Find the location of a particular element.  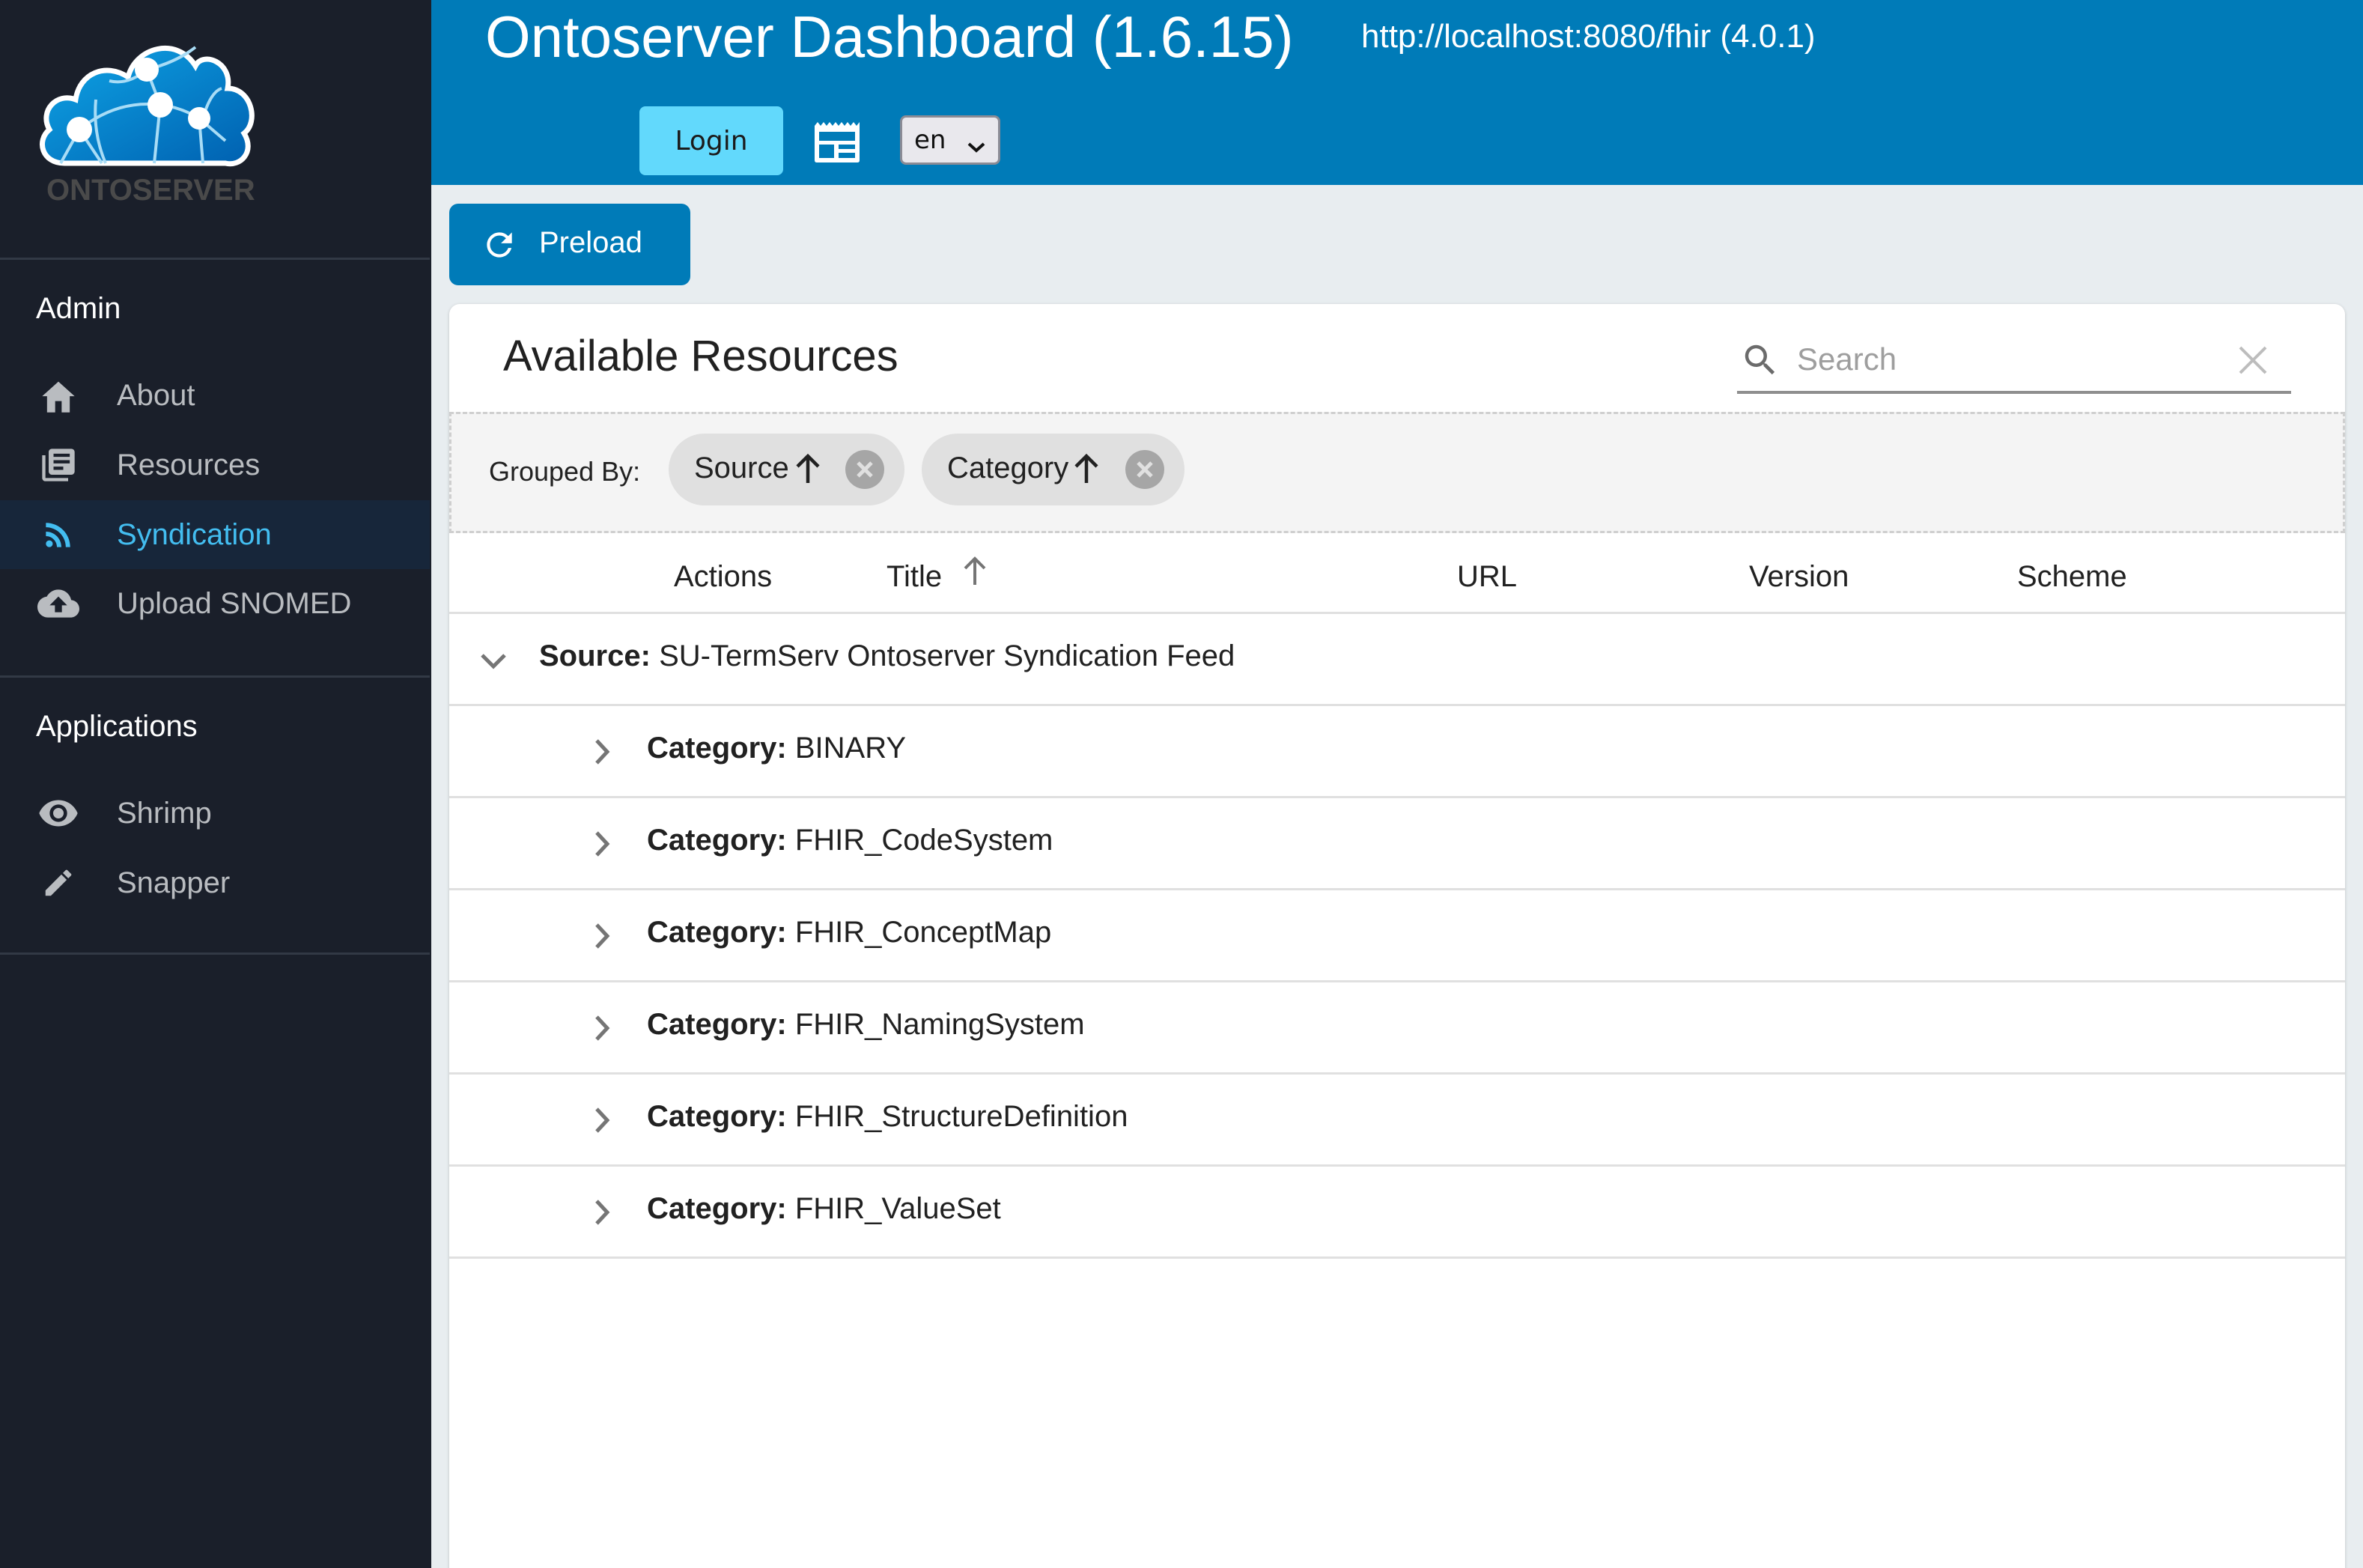

table-header: Actions Title URL Version Scheme is located at coordinates (1397, 574).